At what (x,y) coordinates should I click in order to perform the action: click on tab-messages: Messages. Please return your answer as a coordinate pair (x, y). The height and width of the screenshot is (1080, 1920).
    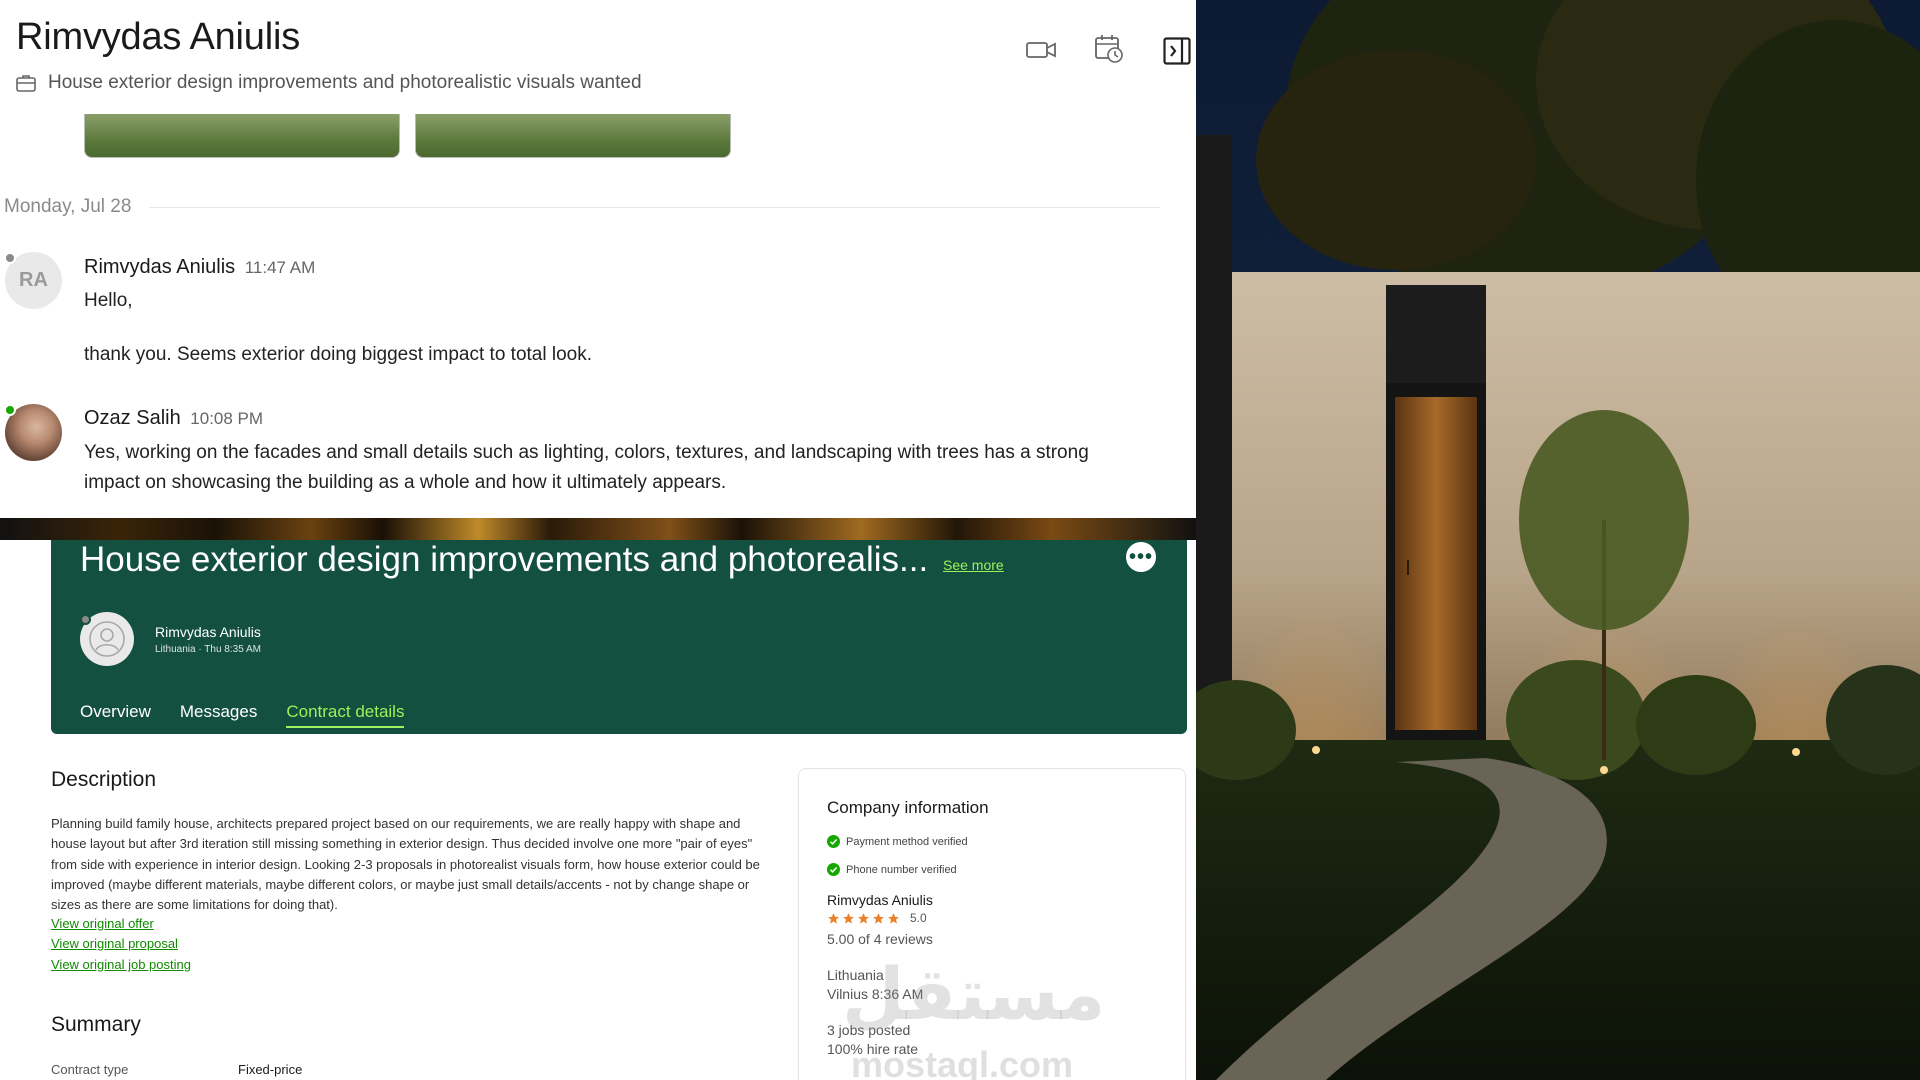
    Looking at the image, I should click on (218, 715).